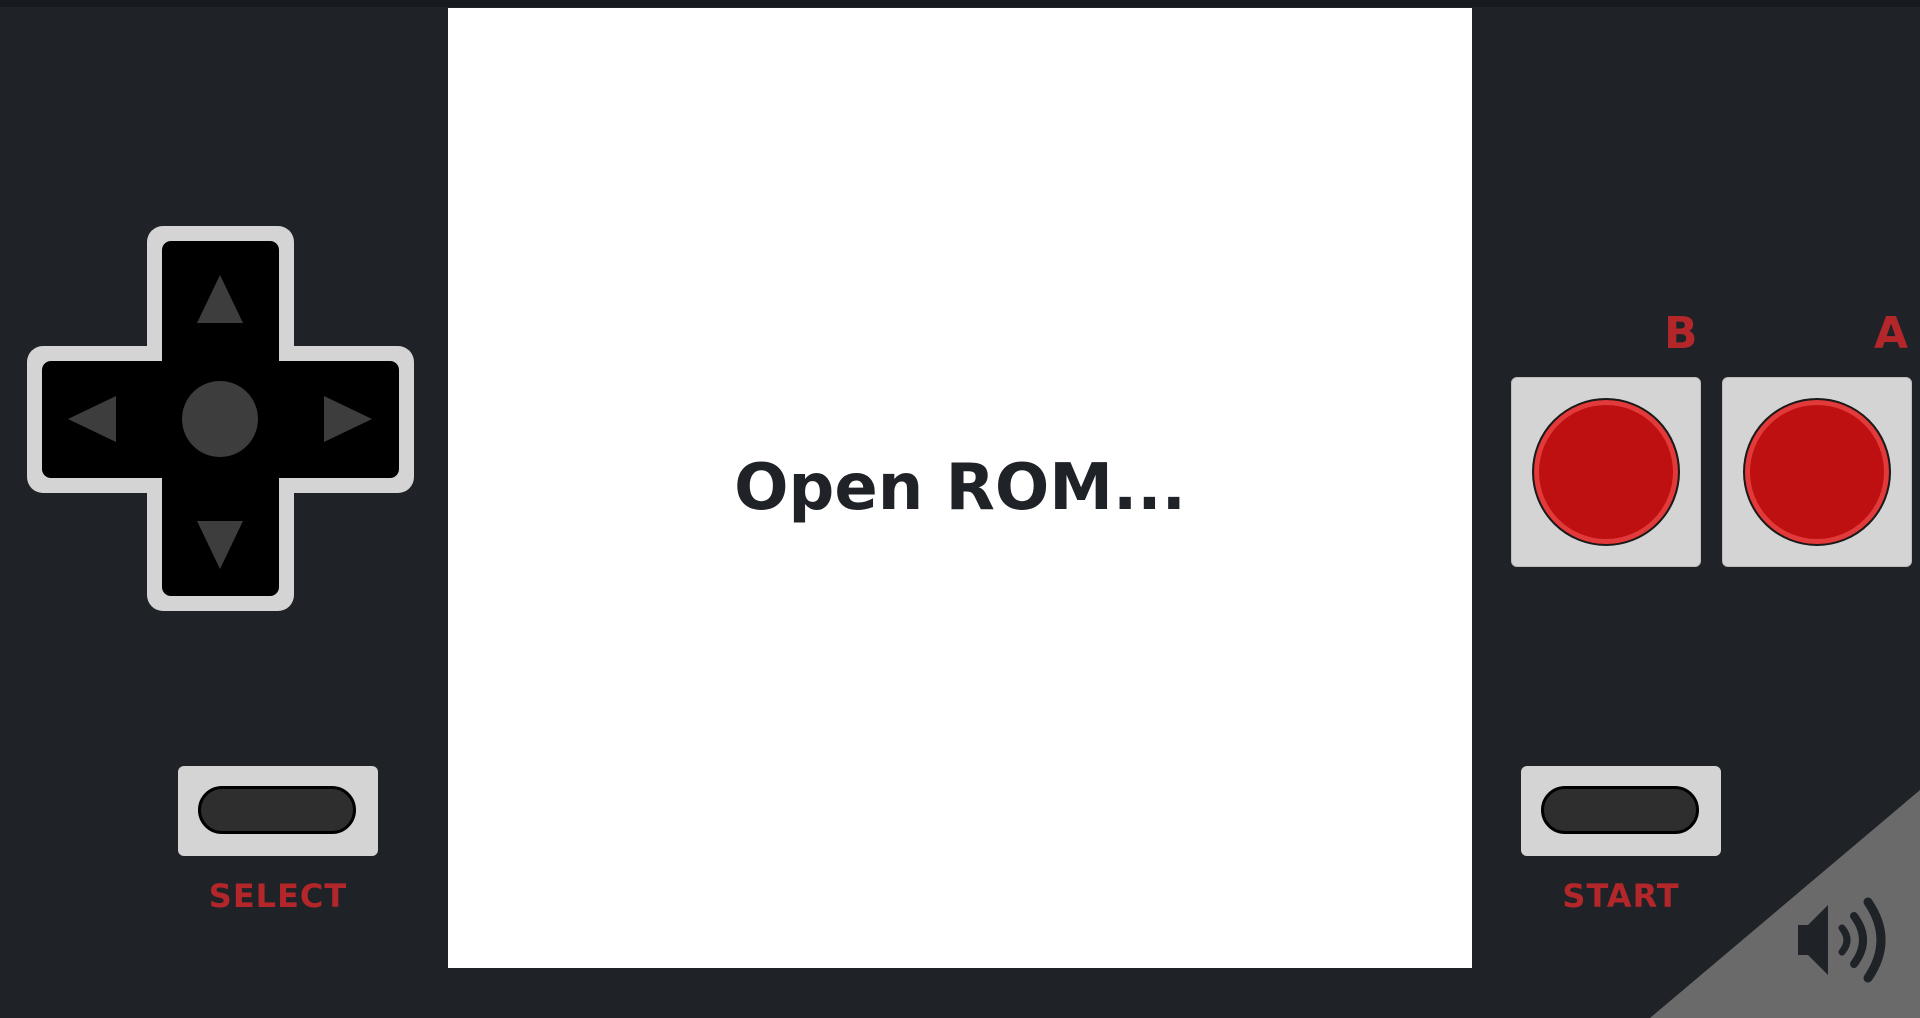  What do you see at coordinates (220, 419) in the screenshot?
I see `dpad-center` at bounding box center [220, 419].